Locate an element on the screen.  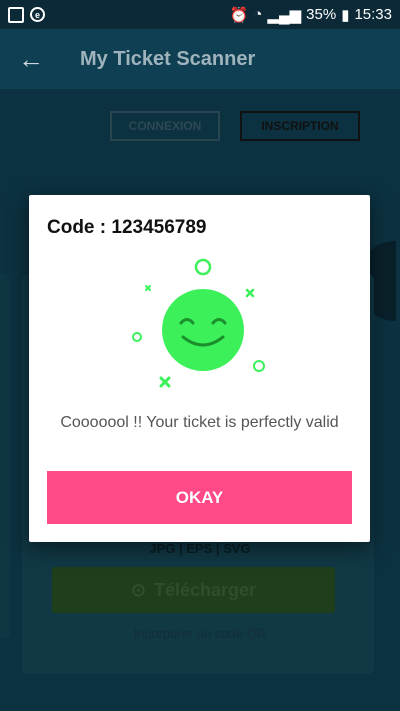
status-bar: e ⏰ ◔ ▂▄▆ 35% ▮ 15:33 is located at coordinates (200, 14).